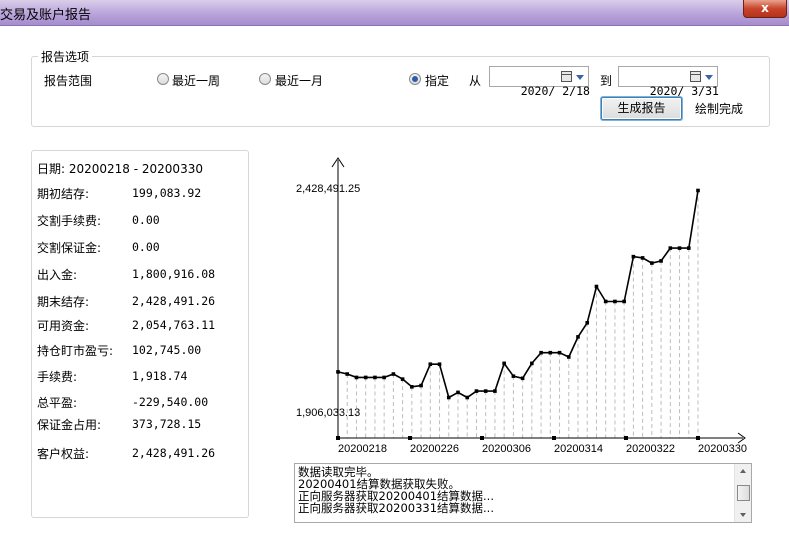  What do you see at coordinates (69, 248) in the screenshot?
I see `summary-label: 交割保证金:` at bounding box center [69, 248].